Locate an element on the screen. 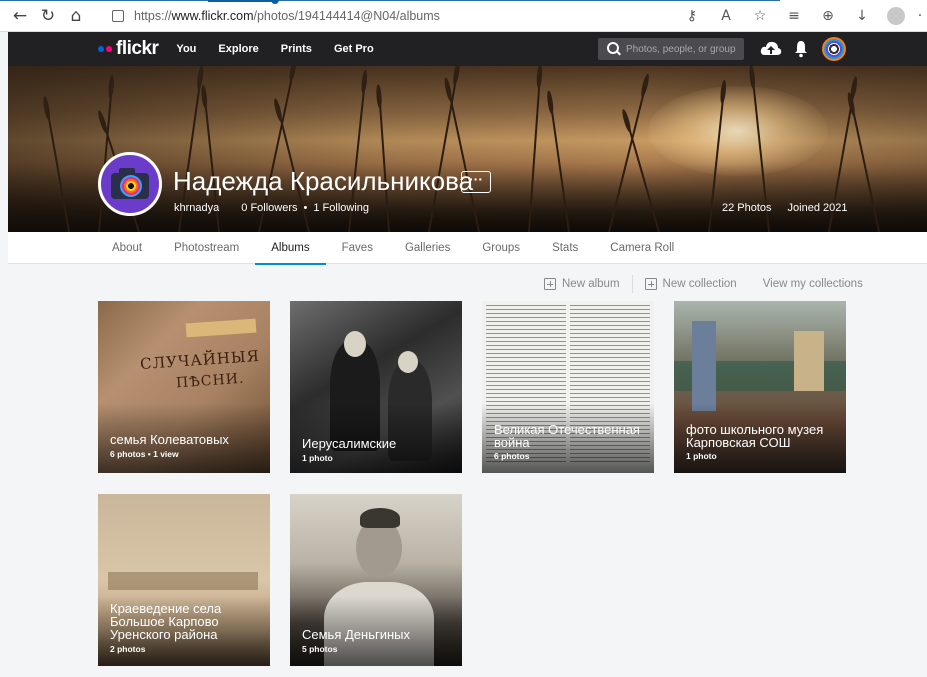  tab-photostream: Photostream is located at coordinates (206, 248).